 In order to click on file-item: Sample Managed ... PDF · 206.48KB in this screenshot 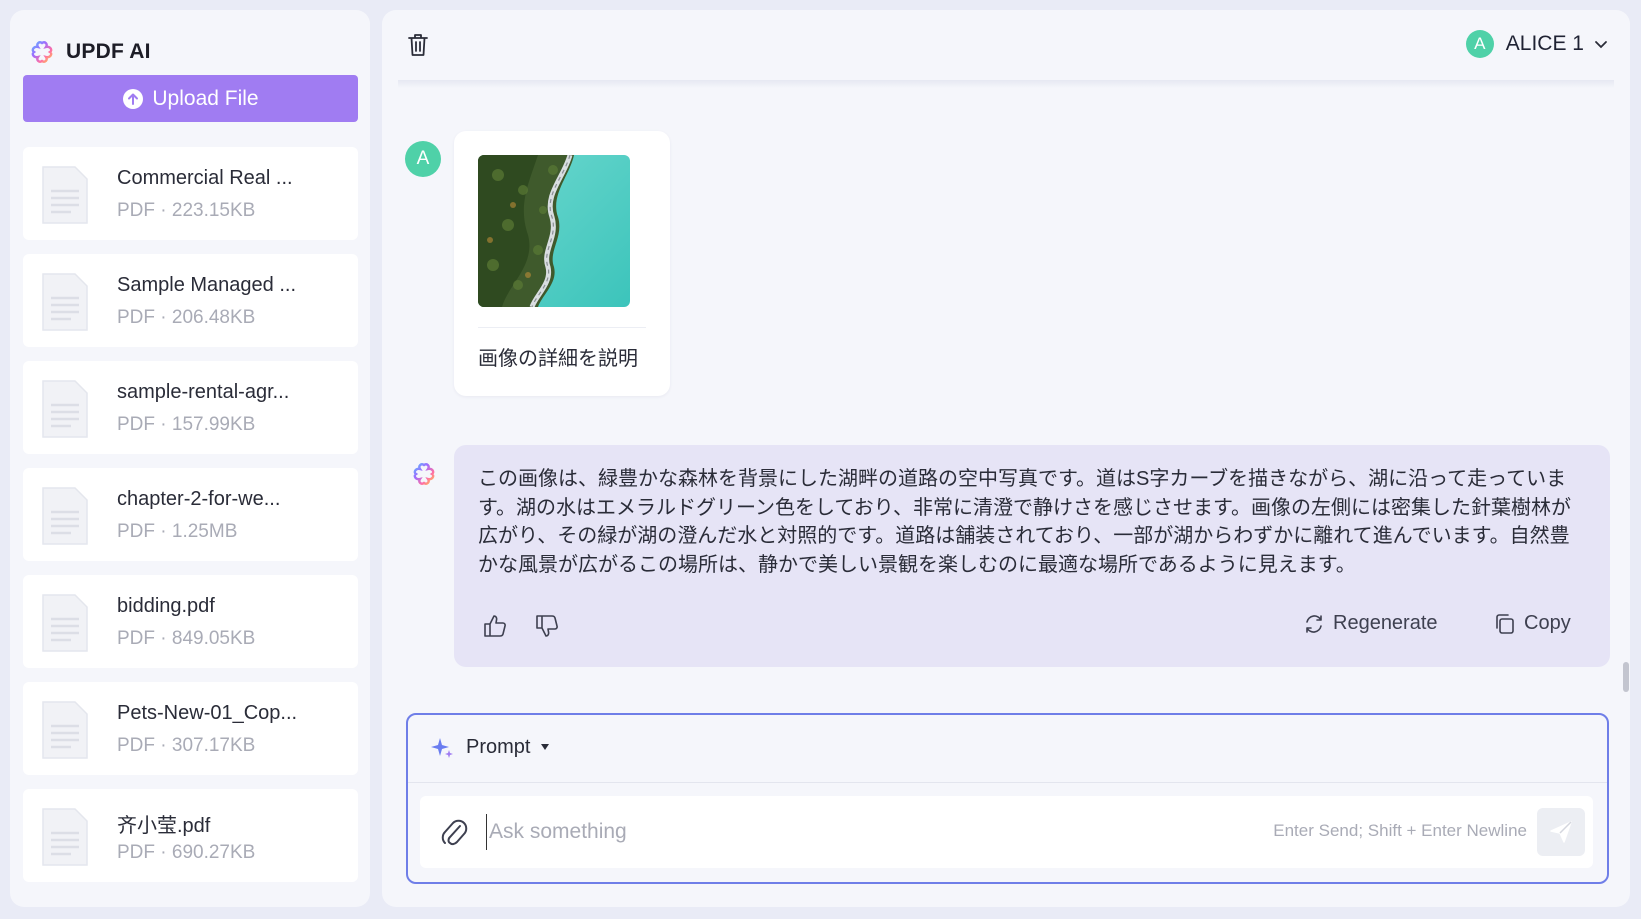, I will do `click(190, 300)`.